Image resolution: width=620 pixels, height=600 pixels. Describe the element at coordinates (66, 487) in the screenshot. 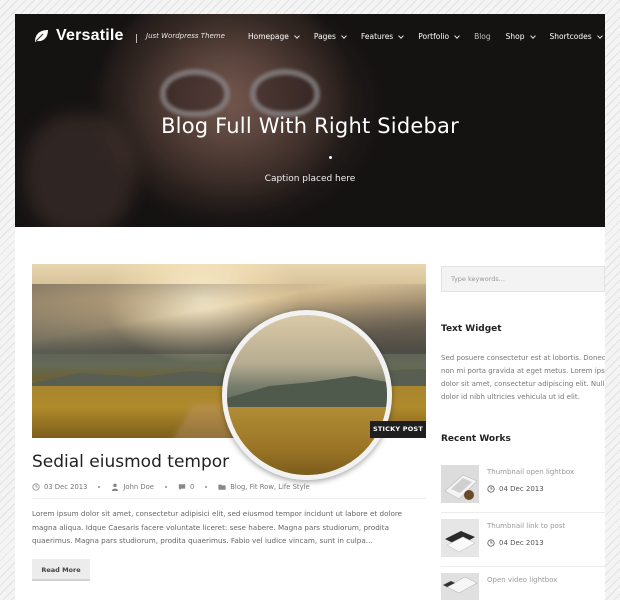

I see `post-date: 03 Dec 2013` at that location.